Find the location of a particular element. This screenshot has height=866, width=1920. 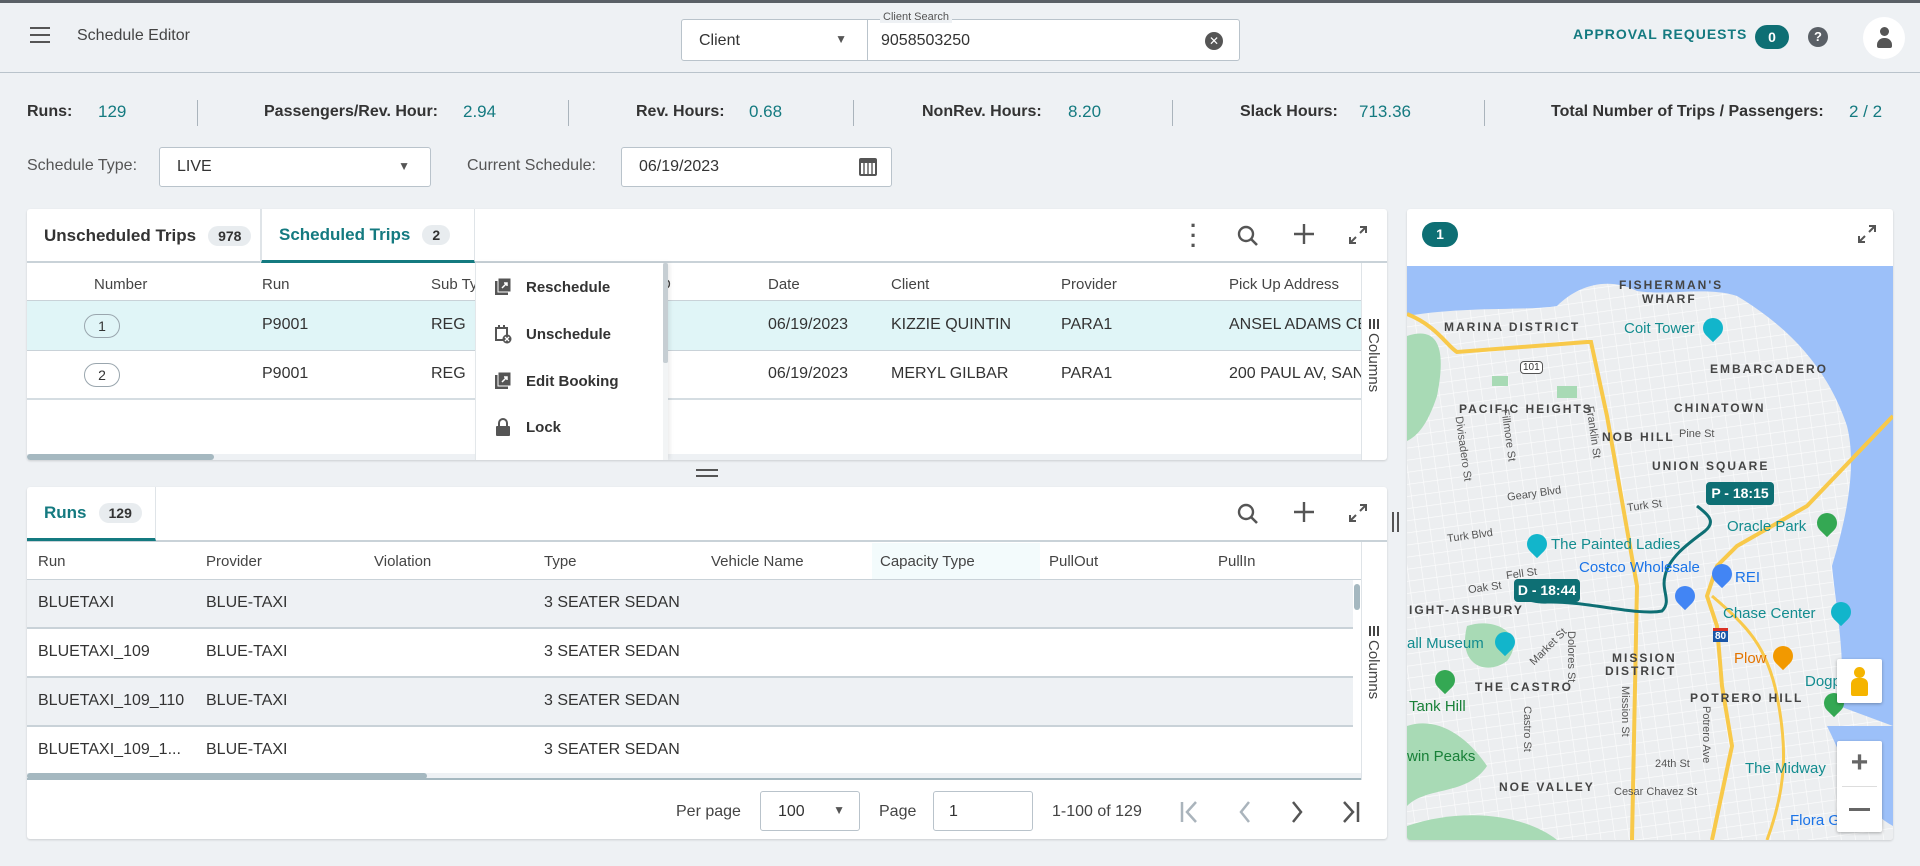

client-search-input: Client Search 9058503250 ✕ is located at coordinates (1053, 36).